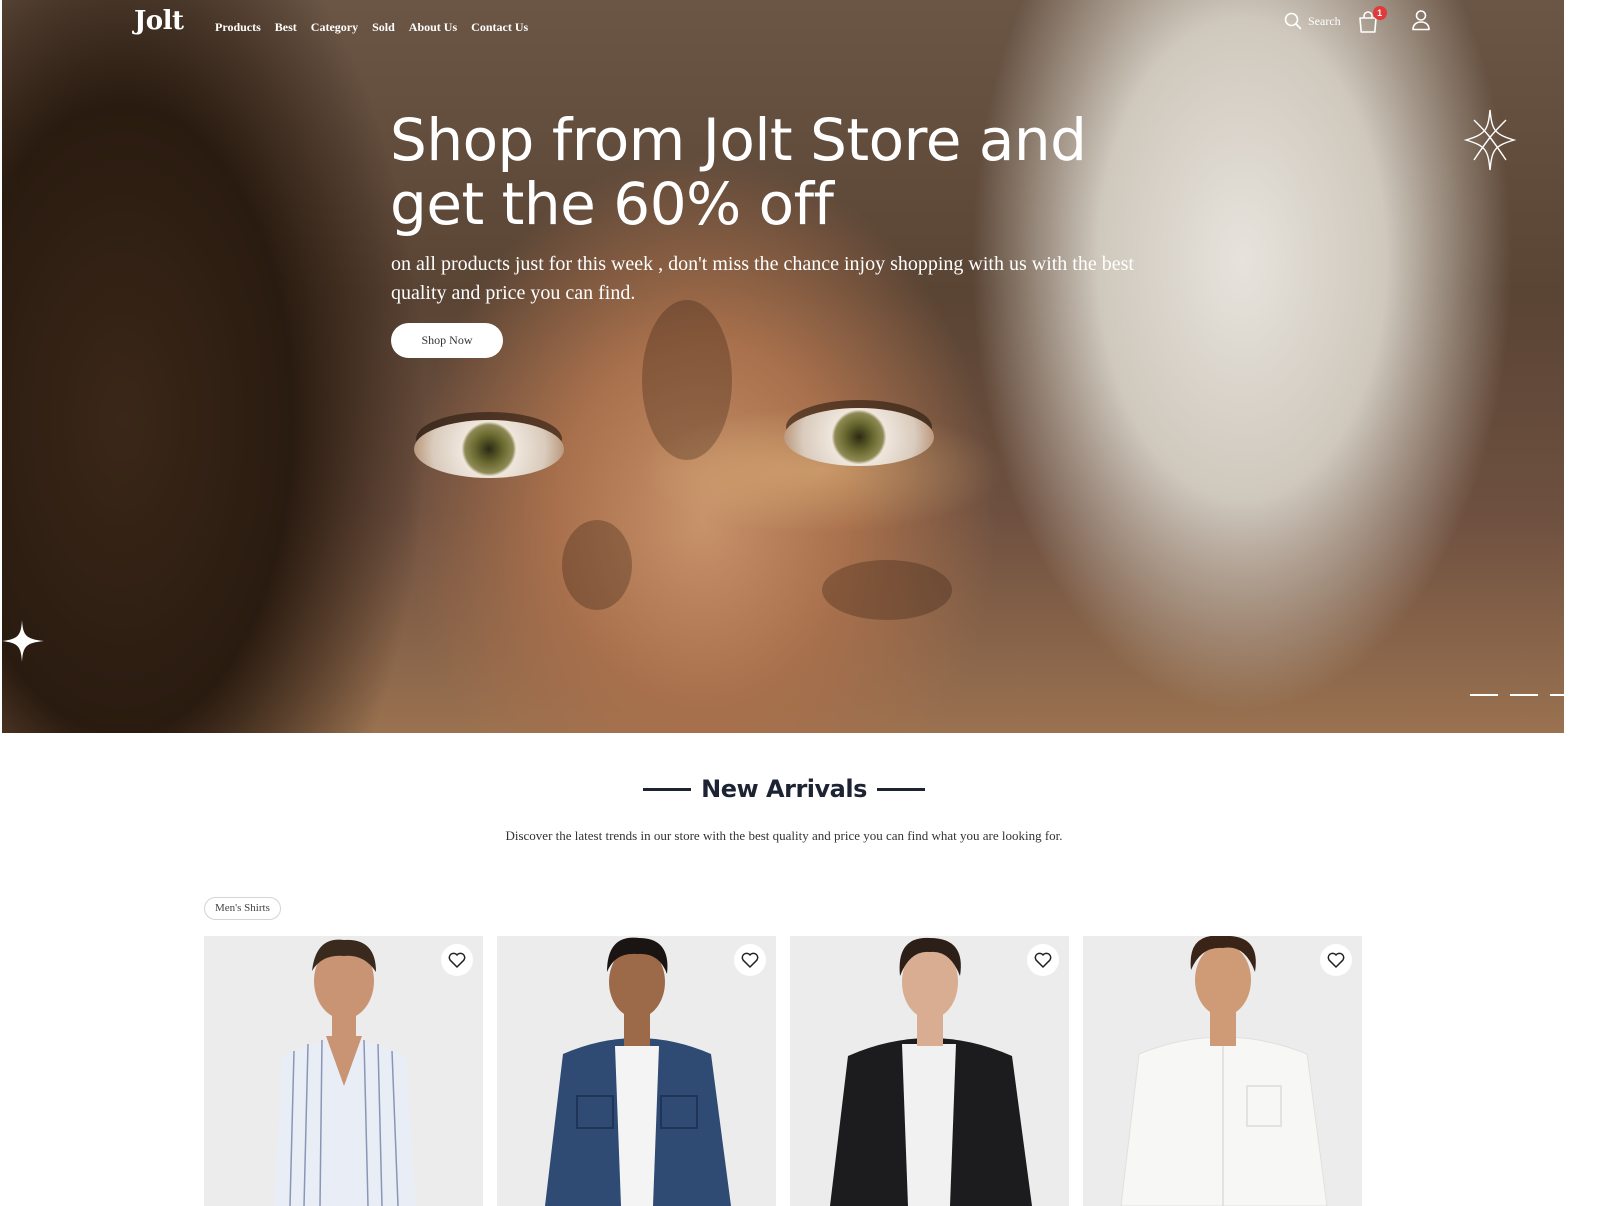 This screenshot has height=1206, width=1600. I want to click on nav-link-about-us: About Us, so click(433, 27).